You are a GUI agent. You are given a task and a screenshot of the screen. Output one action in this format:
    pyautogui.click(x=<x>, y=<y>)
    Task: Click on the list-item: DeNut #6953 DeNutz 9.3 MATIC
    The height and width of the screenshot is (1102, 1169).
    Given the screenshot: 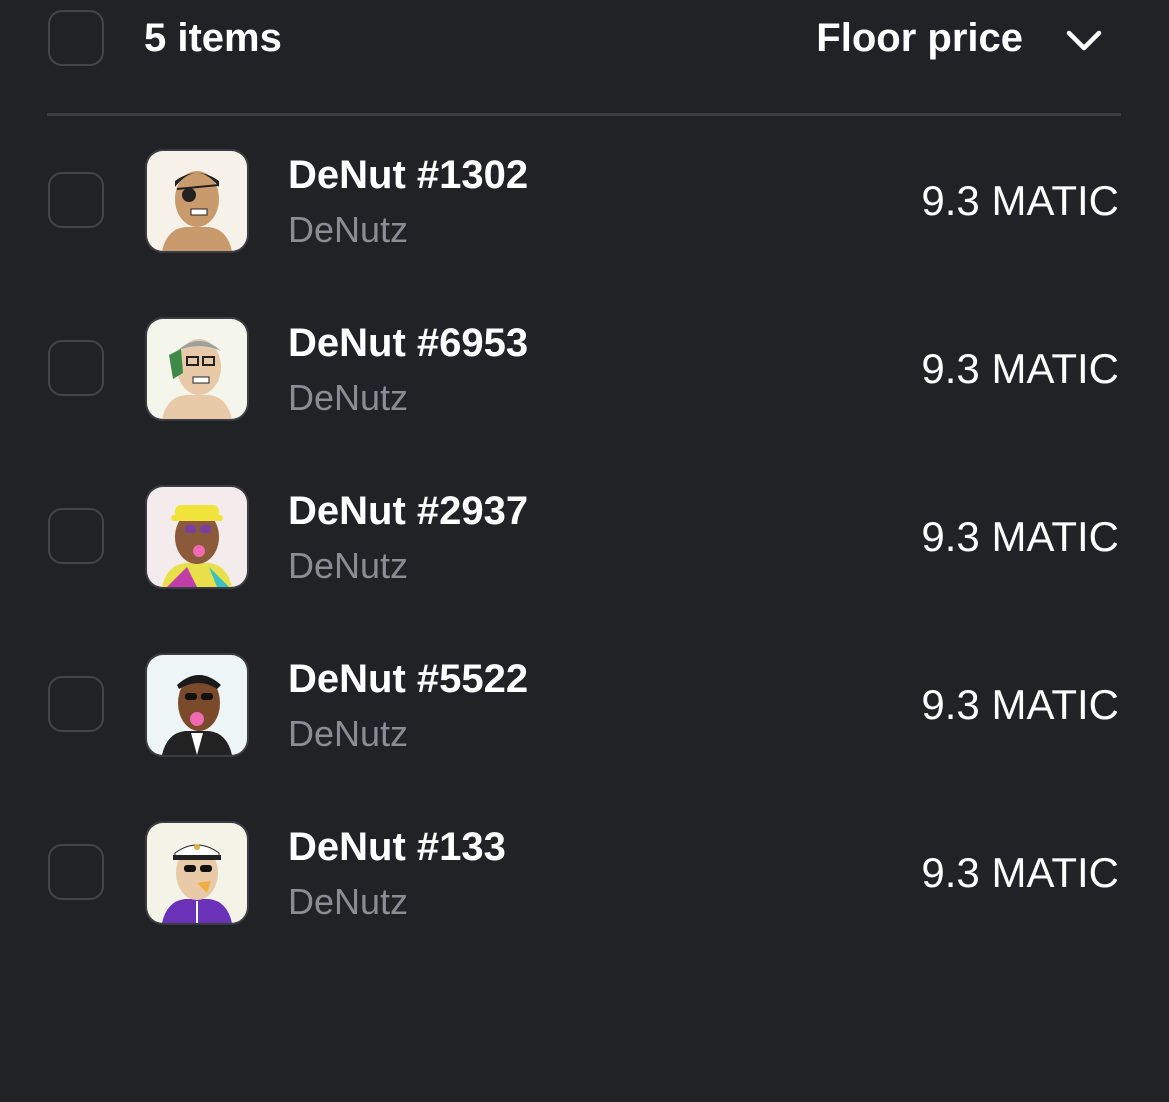 What is the action you would take?
    pyautogui.click(x=584, y=372)
    